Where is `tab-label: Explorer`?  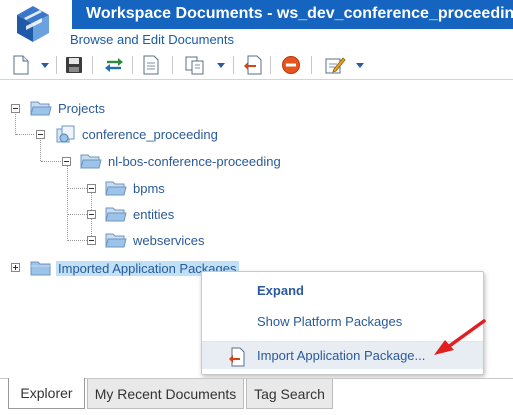
tab-label: Explorer is located at coordinates (46, 393).